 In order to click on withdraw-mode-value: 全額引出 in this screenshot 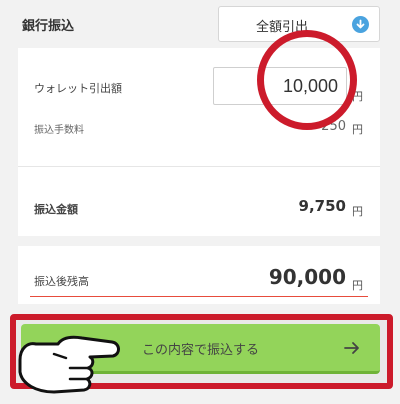, I will do `click(281, 27)`.